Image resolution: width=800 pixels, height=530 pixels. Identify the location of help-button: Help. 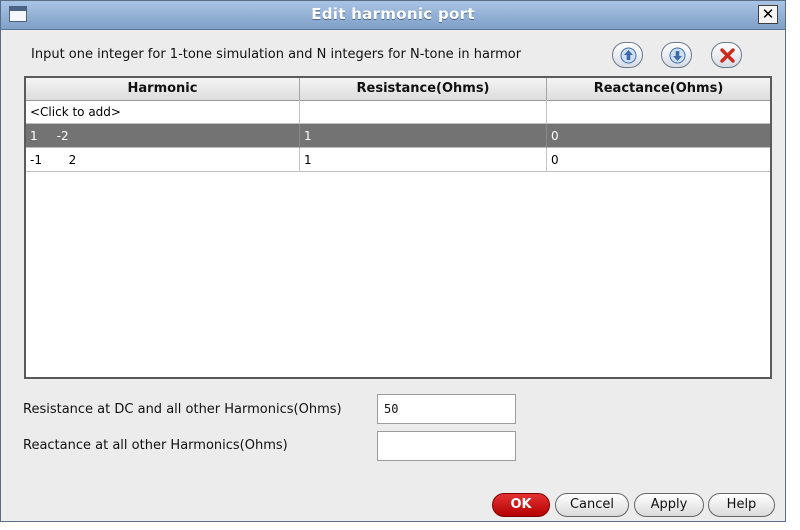
(741, 505).